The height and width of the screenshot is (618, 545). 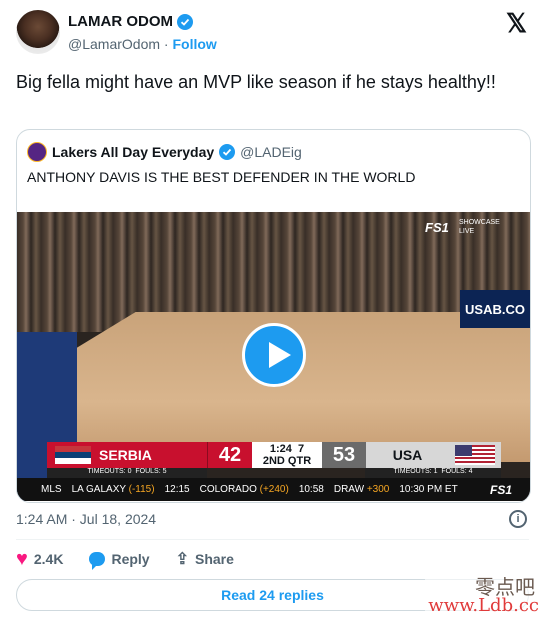 I want to click on team2-name: USA, so click(x=407, y=455).